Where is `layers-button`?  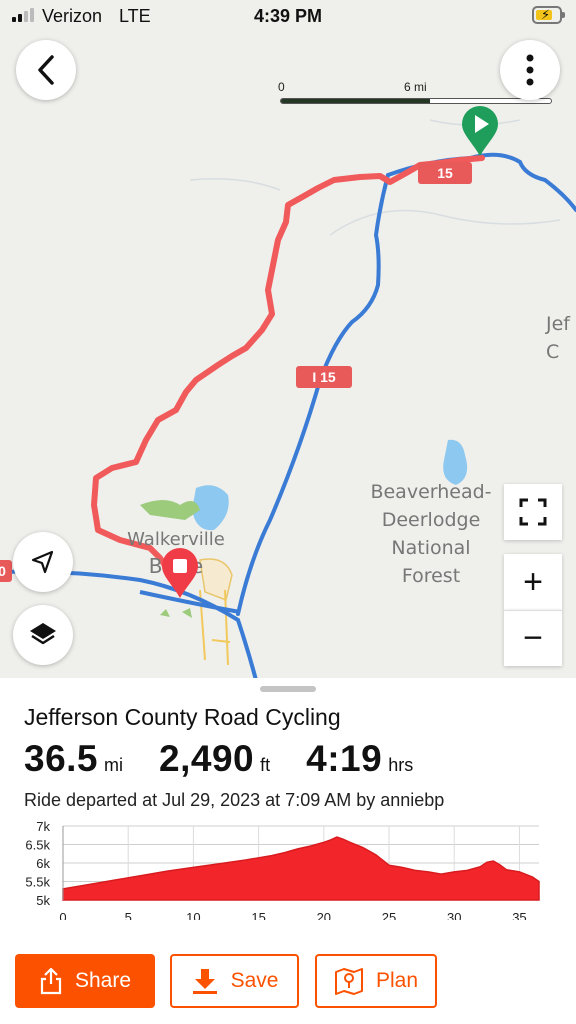 layers-button is located at coordinates (43, 635).